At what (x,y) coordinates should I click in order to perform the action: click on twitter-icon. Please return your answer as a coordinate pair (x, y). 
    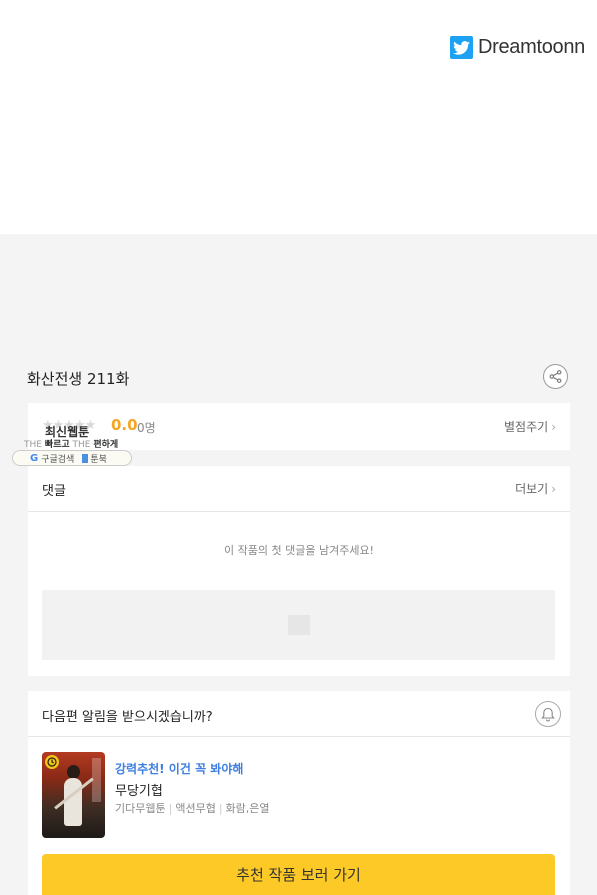
    Looking at the image, I should click on (461, 47).